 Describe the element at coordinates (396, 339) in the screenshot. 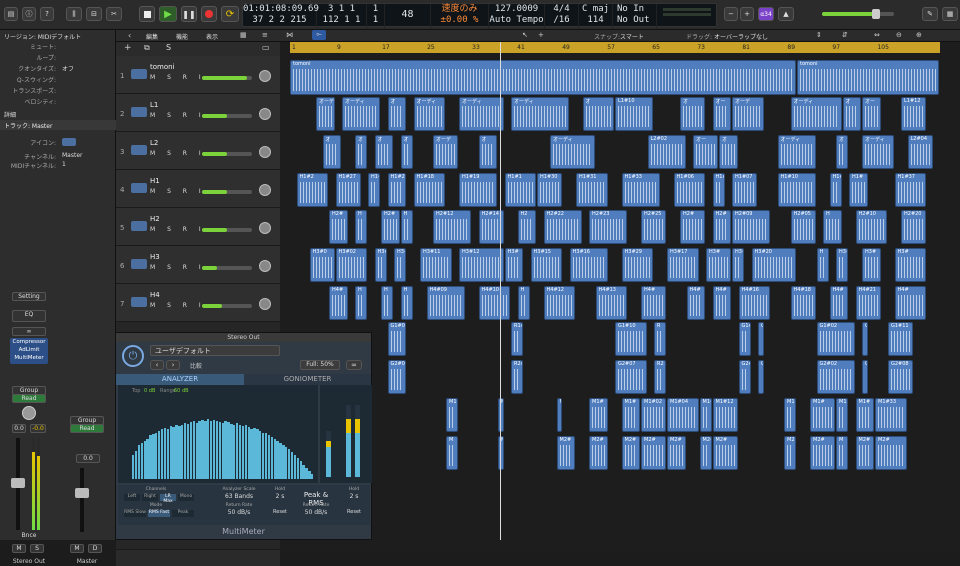

I see `audio-region: G1#04` at that location.